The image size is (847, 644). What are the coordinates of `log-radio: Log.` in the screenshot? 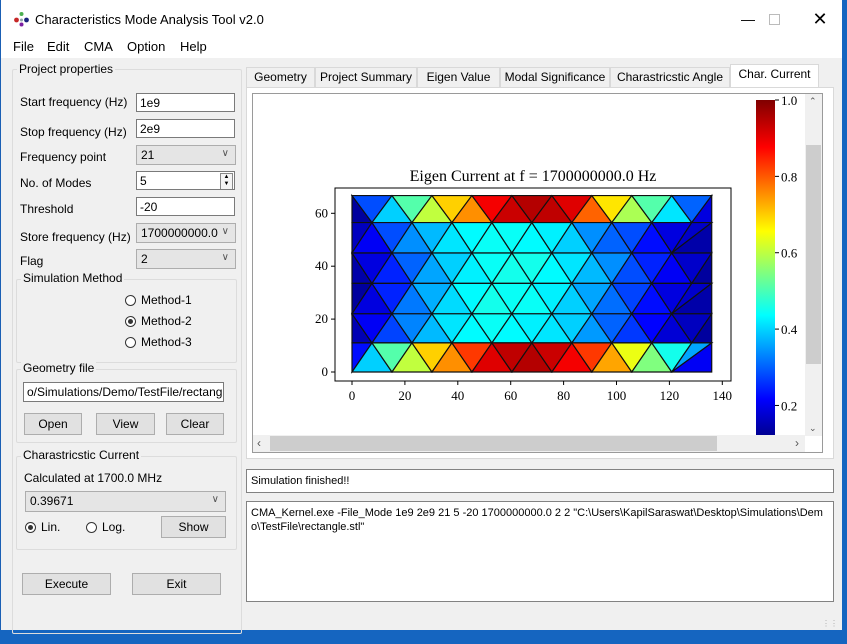 It's located at (105, 527).